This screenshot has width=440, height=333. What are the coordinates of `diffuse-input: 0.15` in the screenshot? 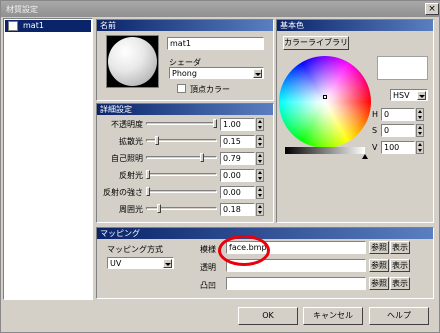 It's located at (237, 141).